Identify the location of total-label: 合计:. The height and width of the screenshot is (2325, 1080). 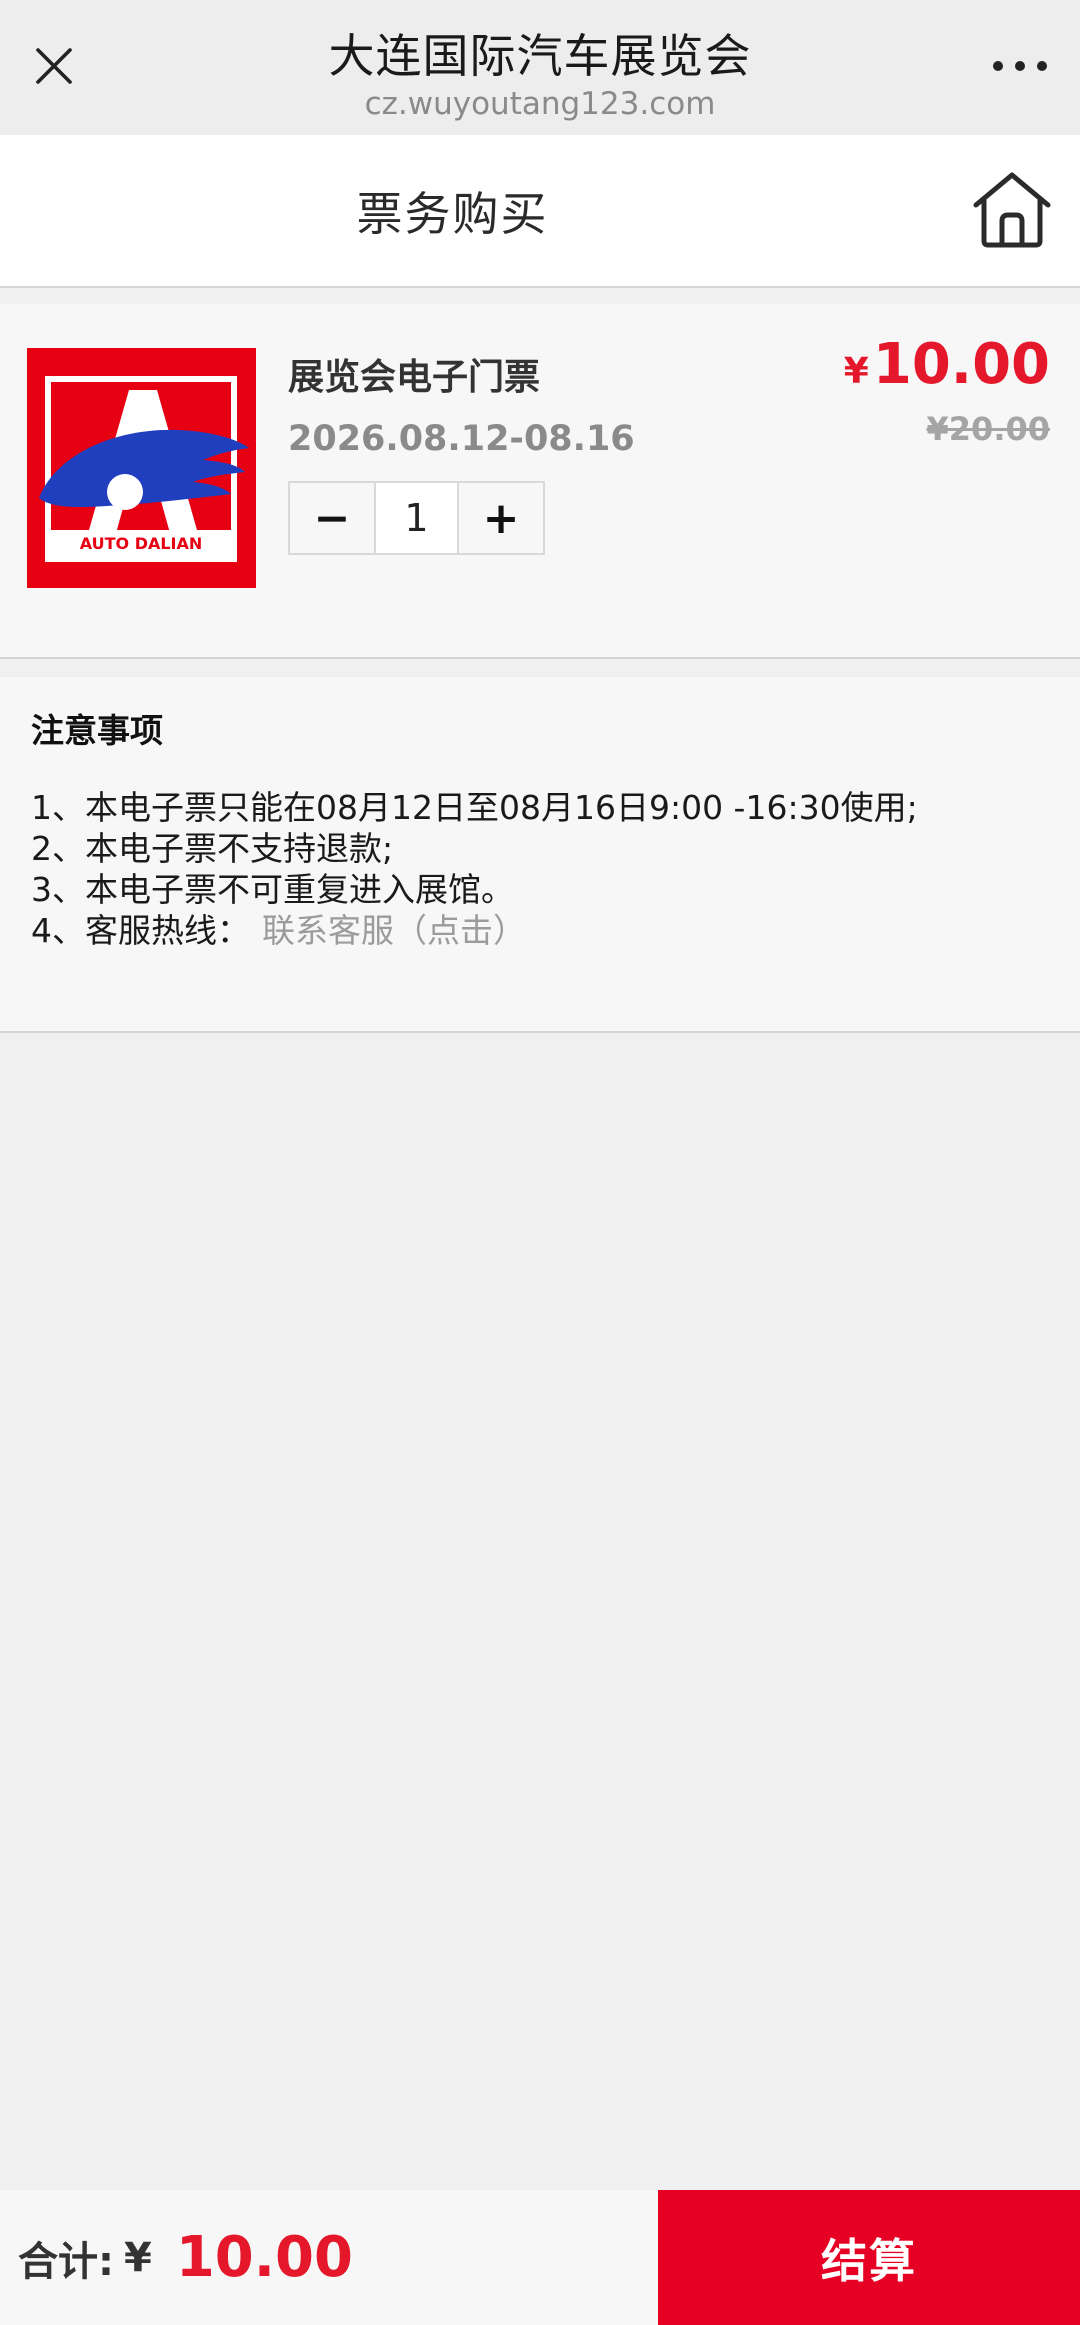
(66, 2261).